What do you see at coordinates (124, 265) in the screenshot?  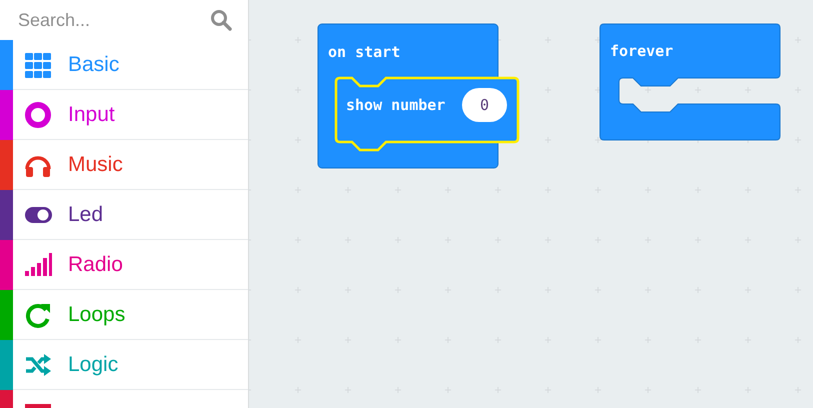 I see `category-item: Radio` at bounding box center [124, 265].